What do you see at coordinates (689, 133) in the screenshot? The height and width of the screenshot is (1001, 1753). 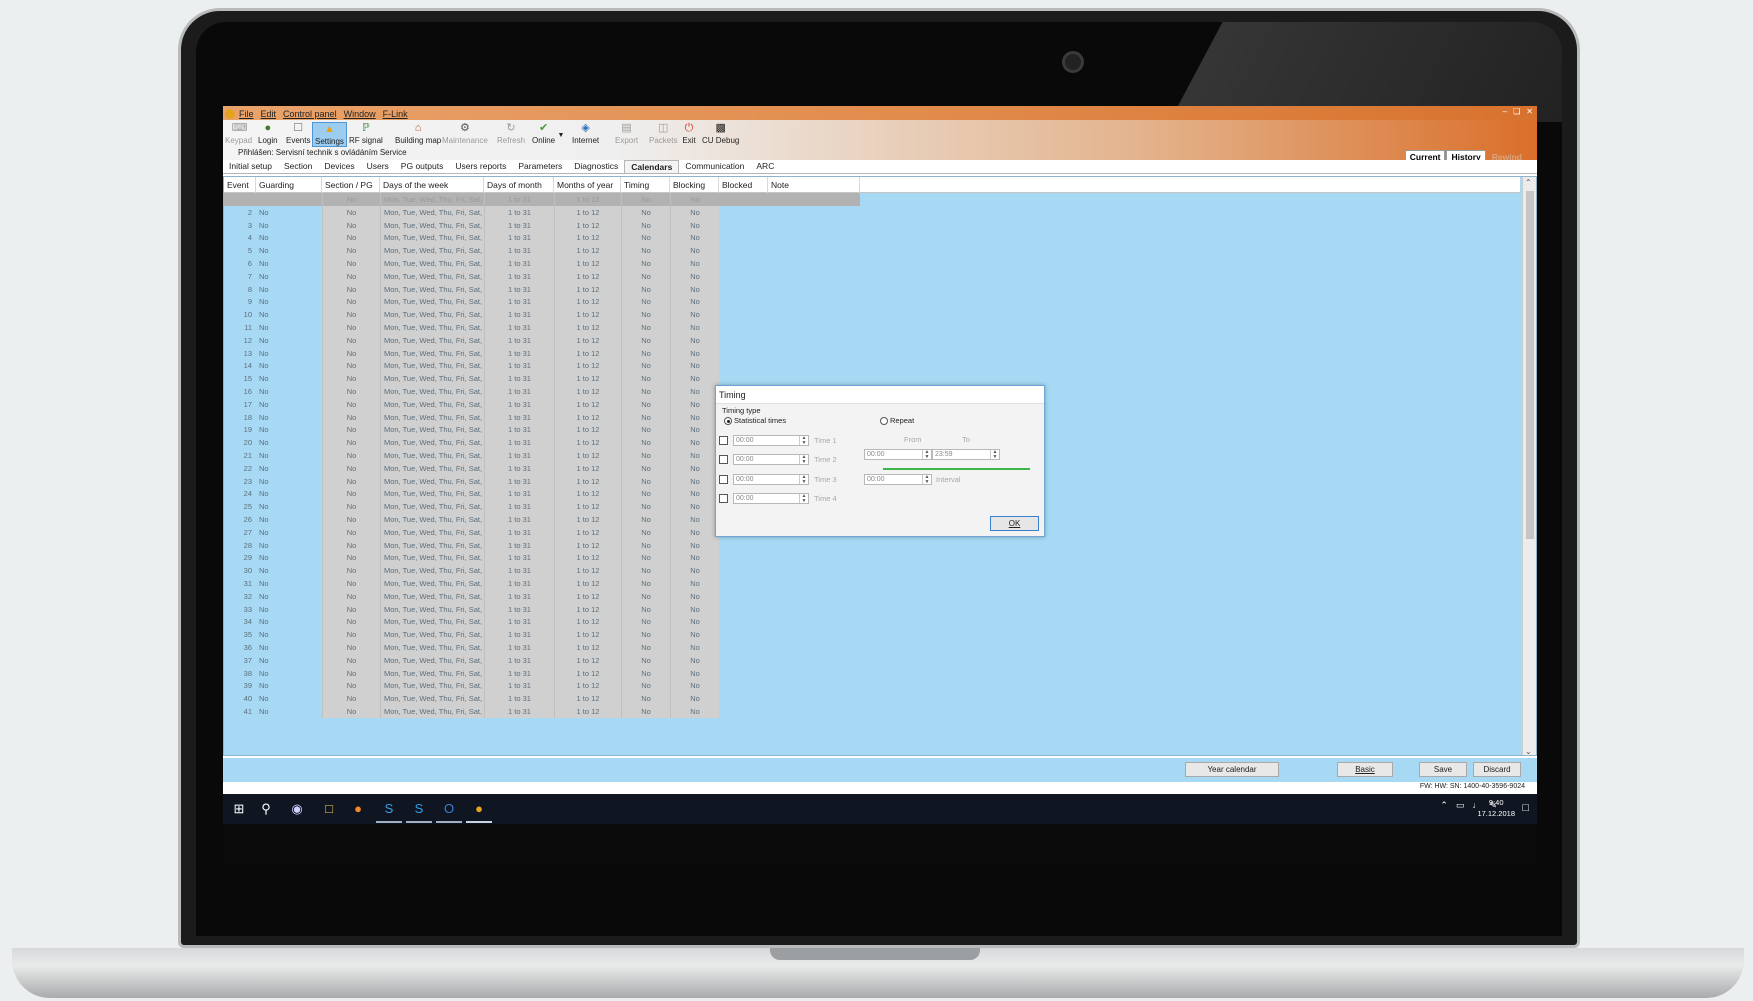 I see `exit-button: ⏻ Exit` at bounding box center [689, 133].